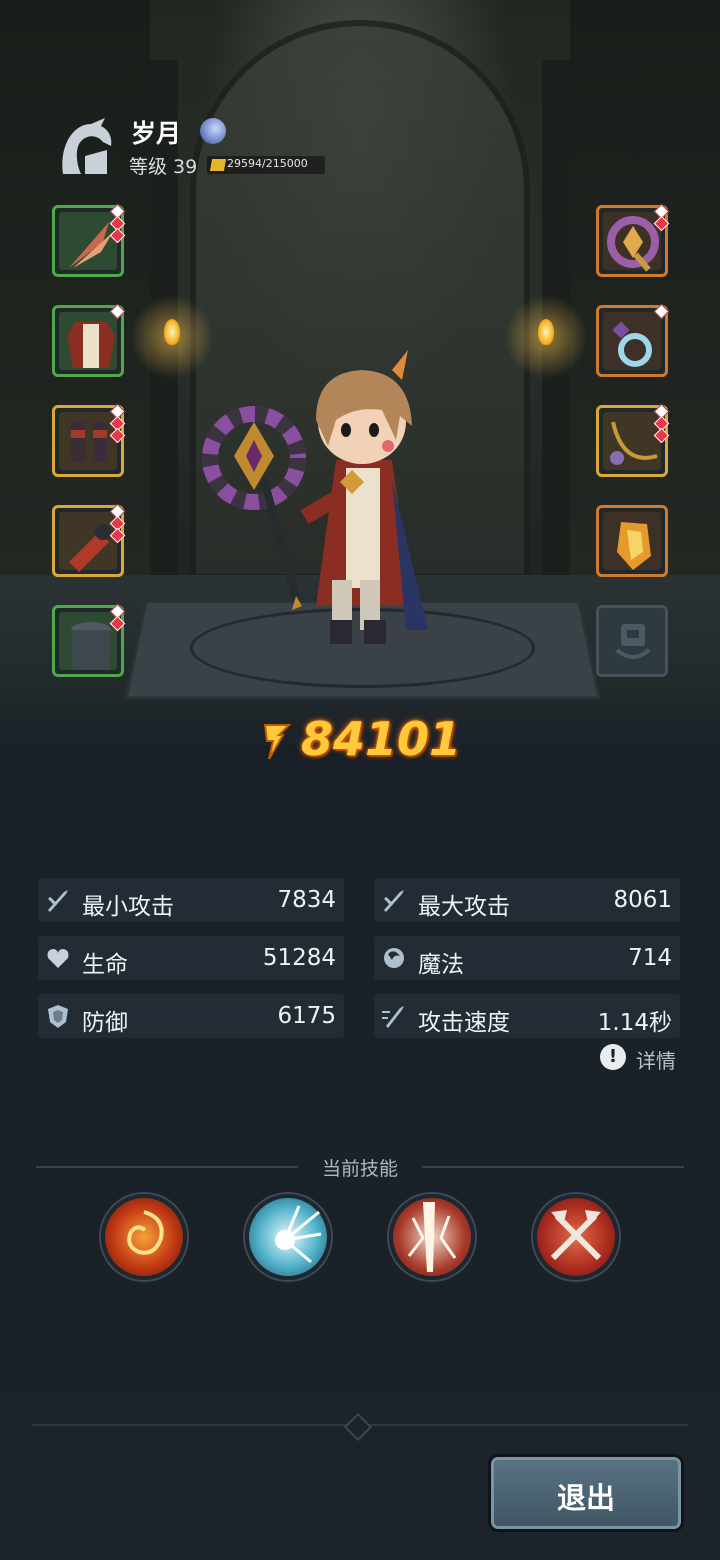 Image resolution: width=720 pixels, height=1560 pixels. I want to click on exp-bar: 29594/215000, so click(266, 165).